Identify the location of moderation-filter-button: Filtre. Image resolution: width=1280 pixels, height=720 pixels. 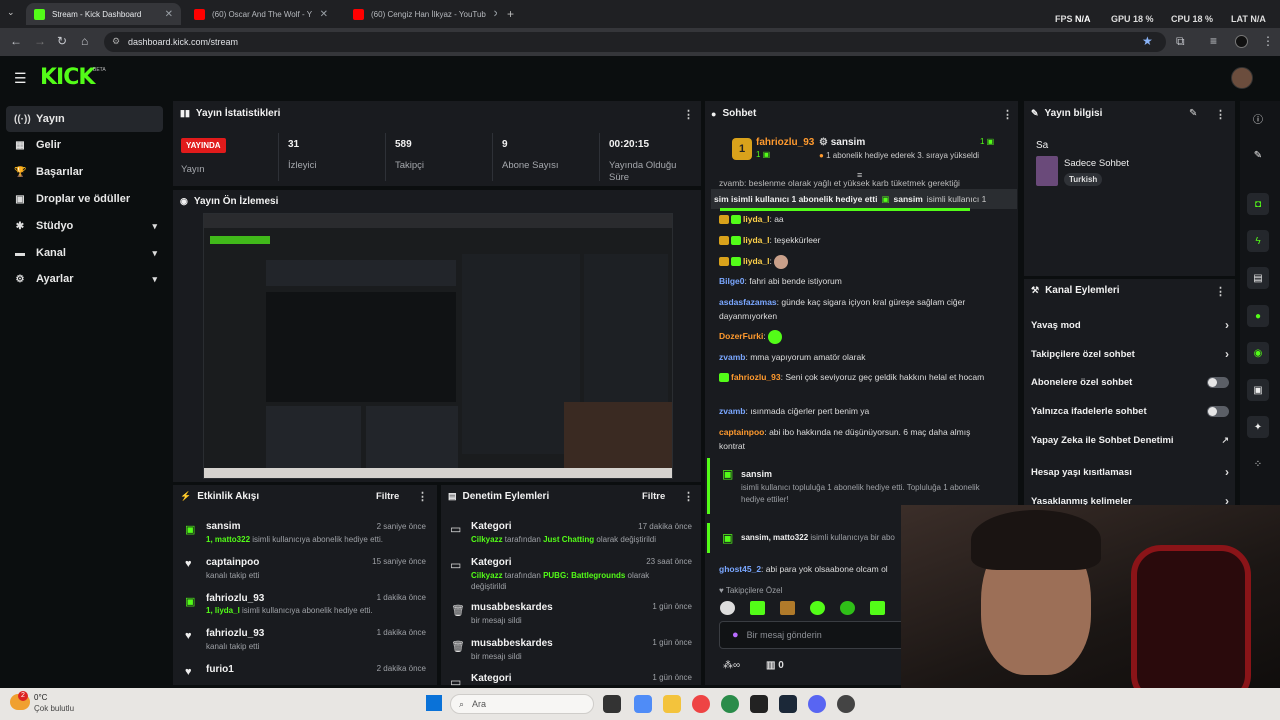
(653, 496).